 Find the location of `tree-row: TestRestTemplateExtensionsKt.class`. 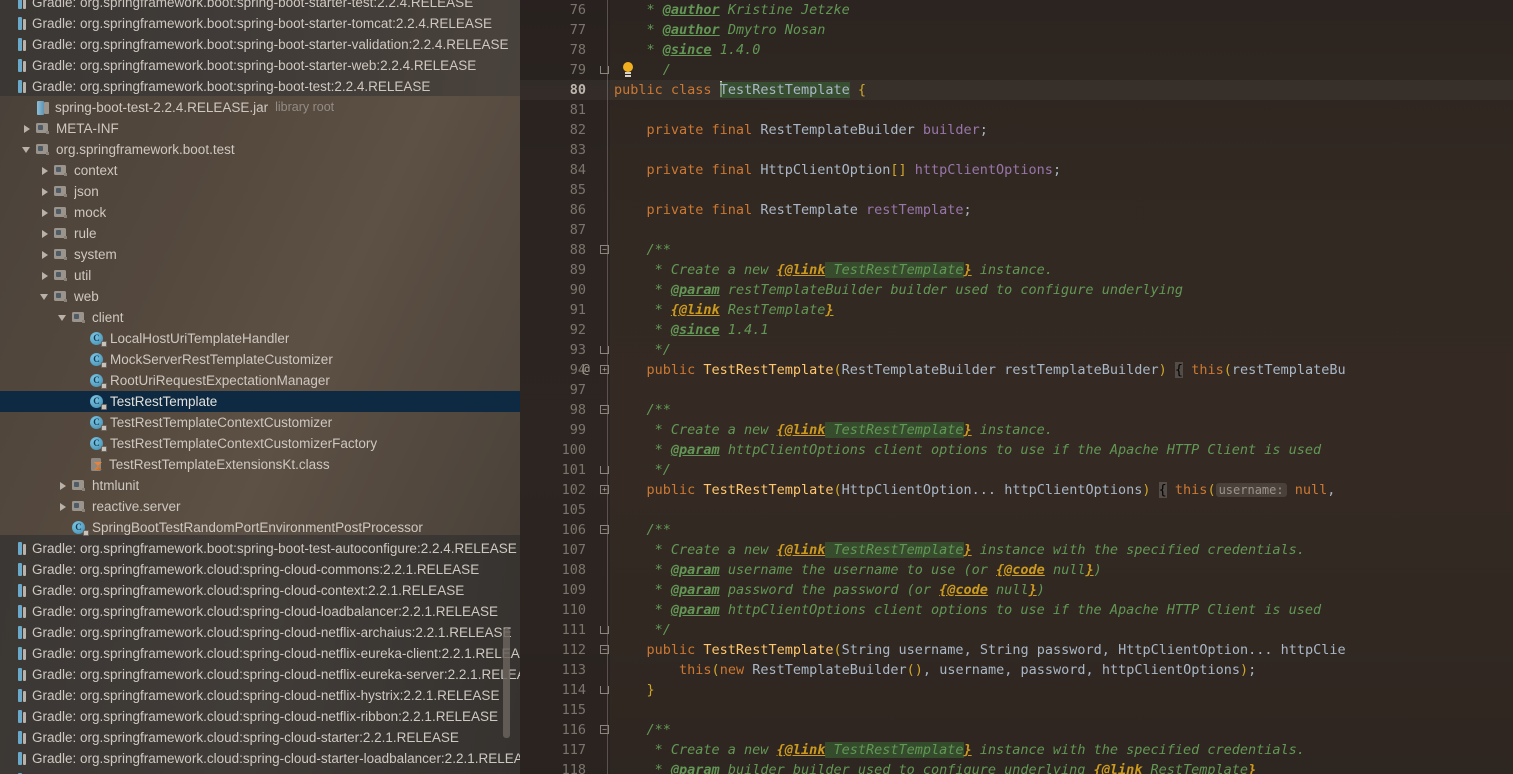

tree-row: TestRestTemplateExtensionsKt.class is located at coordinates (260, 464).